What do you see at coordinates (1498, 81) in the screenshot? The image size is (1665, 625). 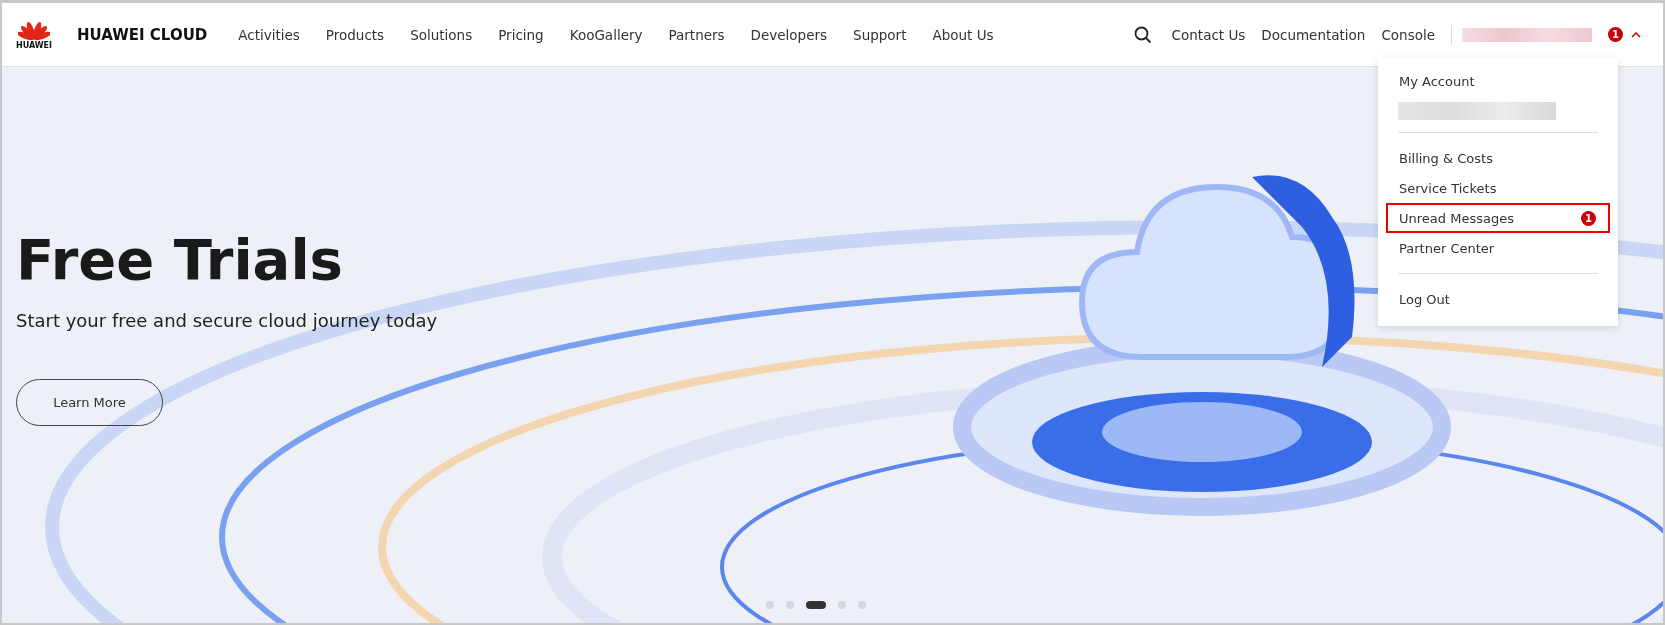 I see `menu-item: My Account` at bounding box center [1498, 81].